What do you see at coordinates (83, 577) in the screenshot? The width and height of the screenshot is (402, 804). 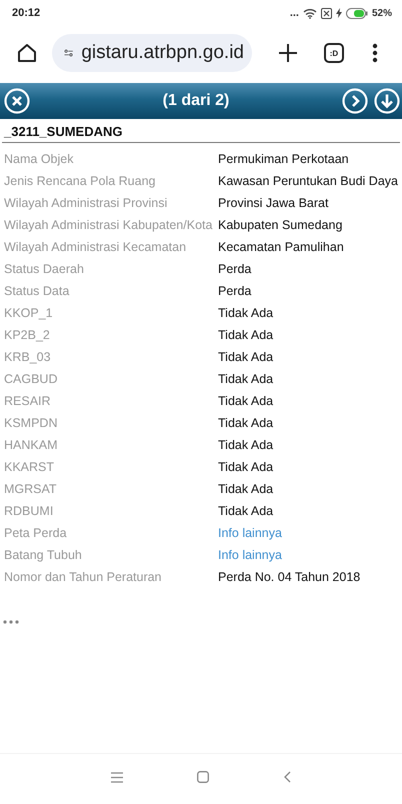 I see `attribute-label: Nomor dan Tahun Peraturan` at bounding box center [83, 577].